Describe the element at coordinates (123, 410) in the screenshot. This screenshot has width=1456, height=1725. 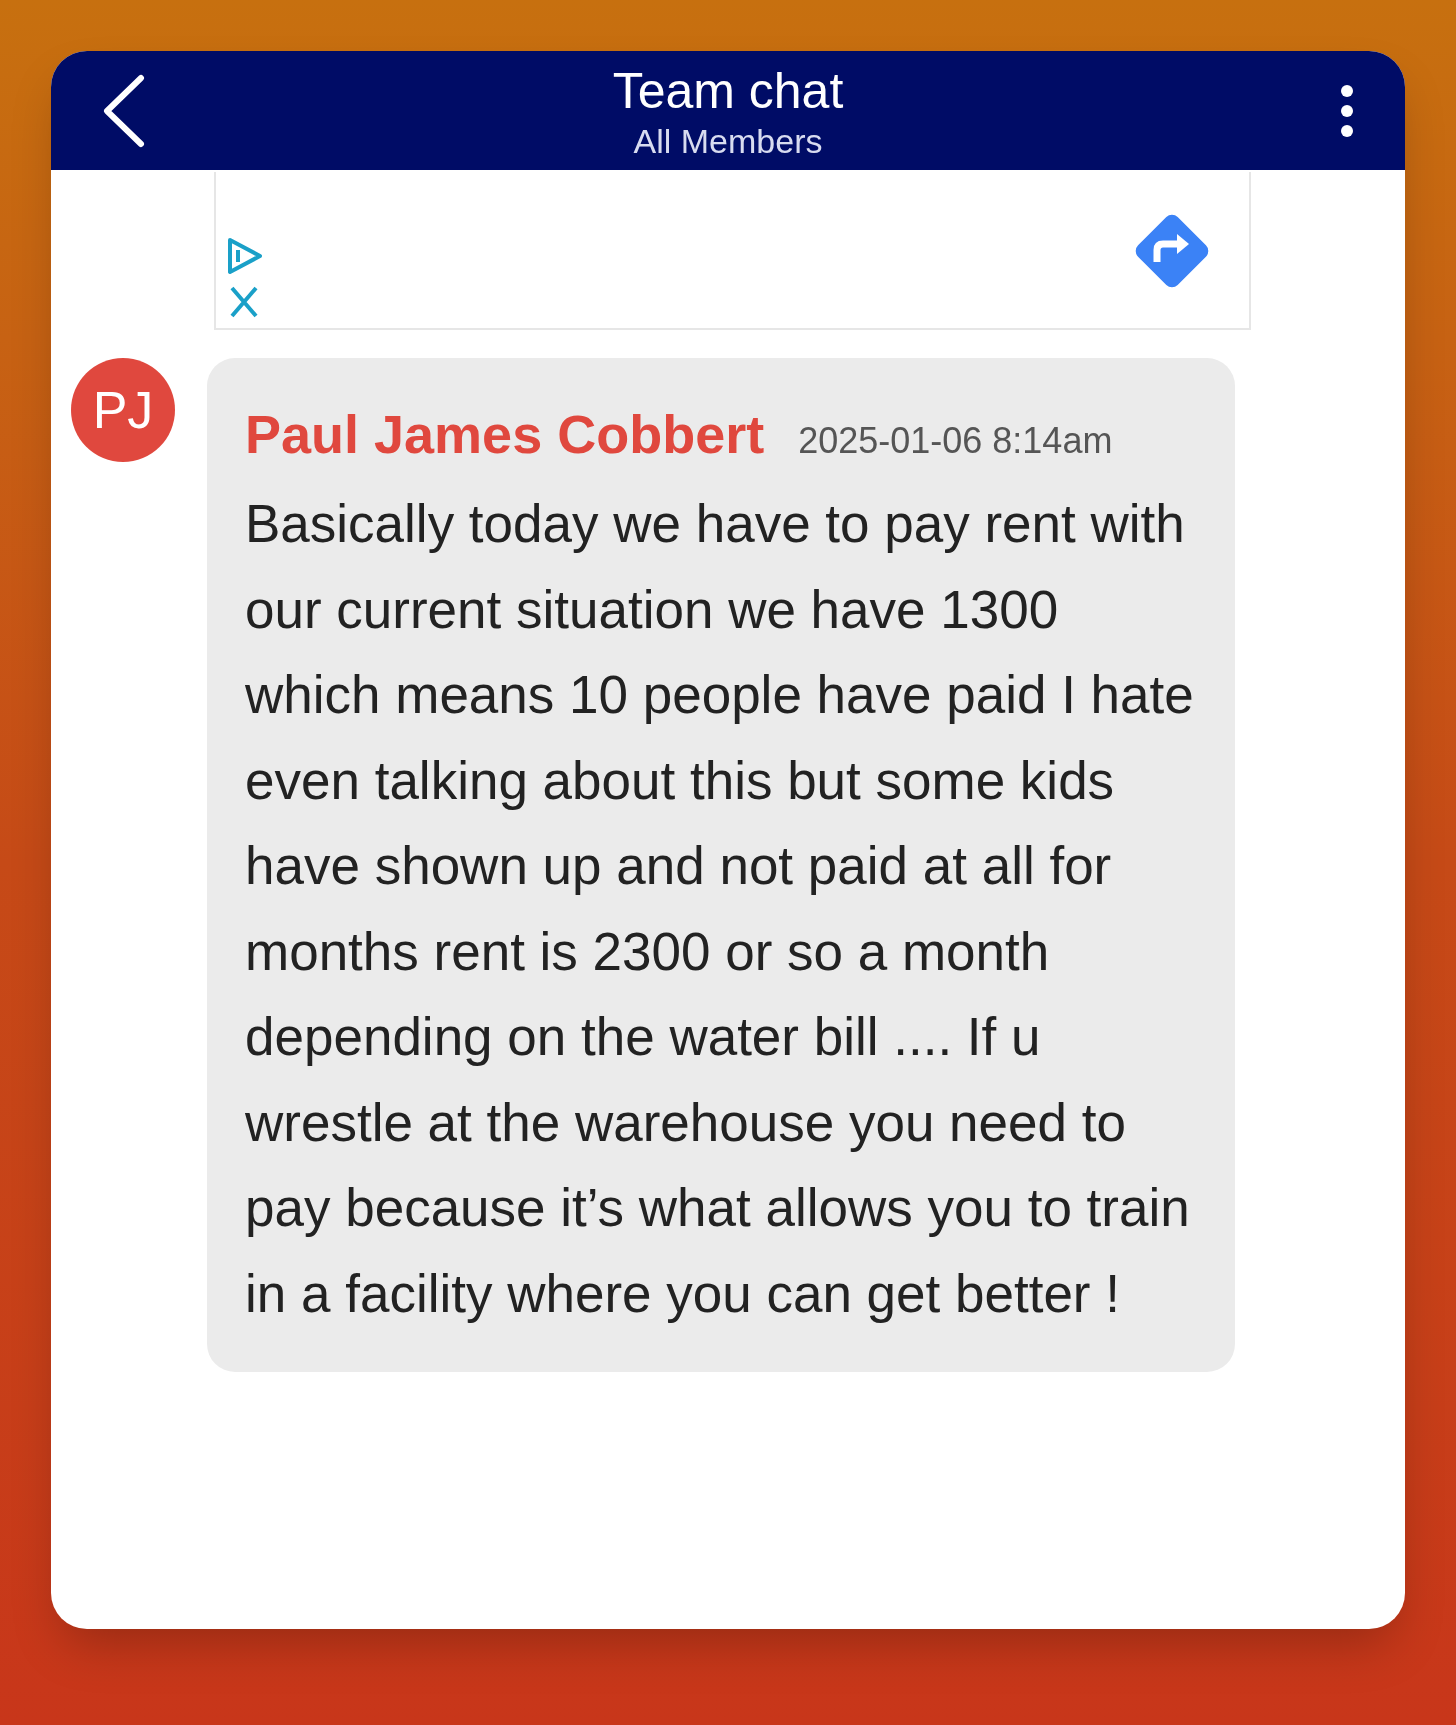
I see `avatar: PJ` at that location.